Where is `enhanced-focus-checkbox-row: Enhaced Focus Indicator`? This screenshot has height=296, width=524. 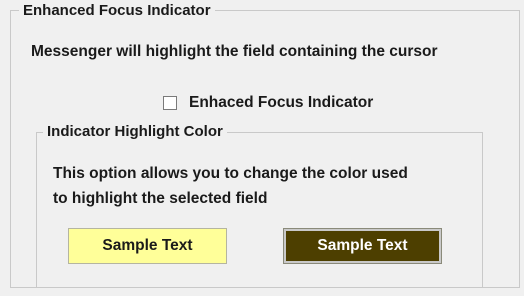
enhanced-focus-checkbox-row: Enhaced Focus Indicator is located at coordinates (268, 103).